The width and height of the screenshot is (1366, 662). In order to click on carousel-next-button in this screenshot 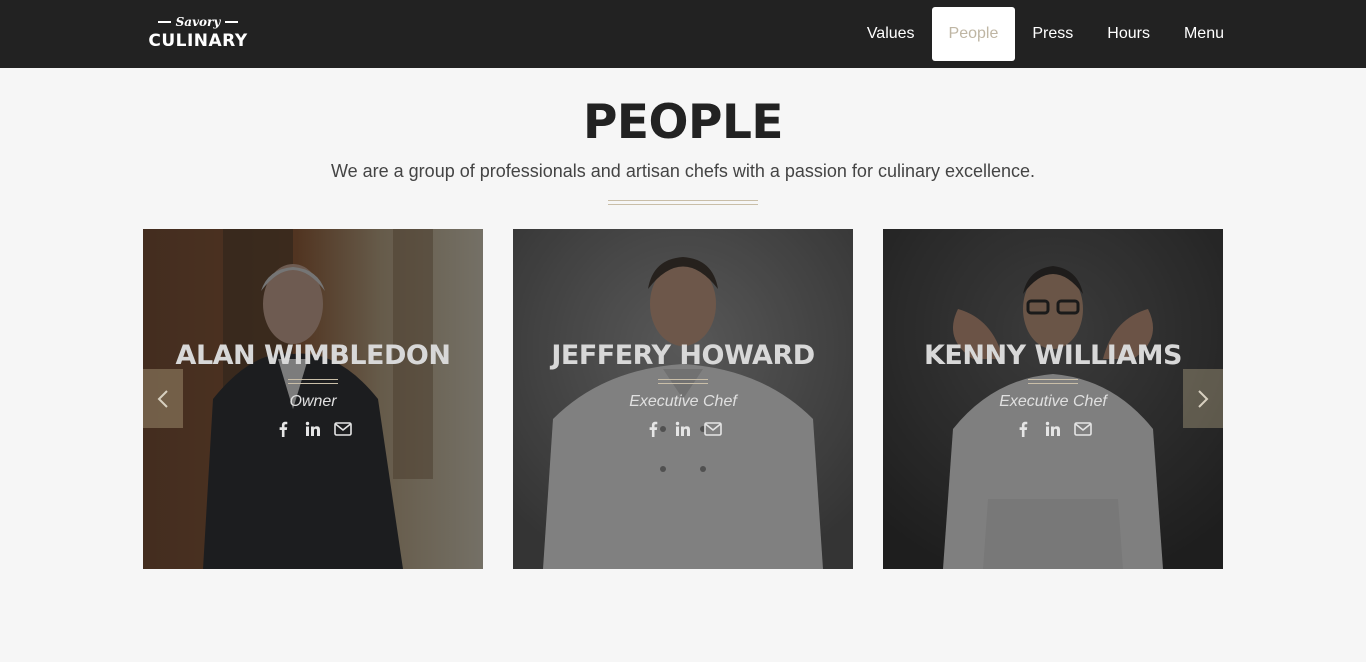, I will do `click(1203, 398)`.